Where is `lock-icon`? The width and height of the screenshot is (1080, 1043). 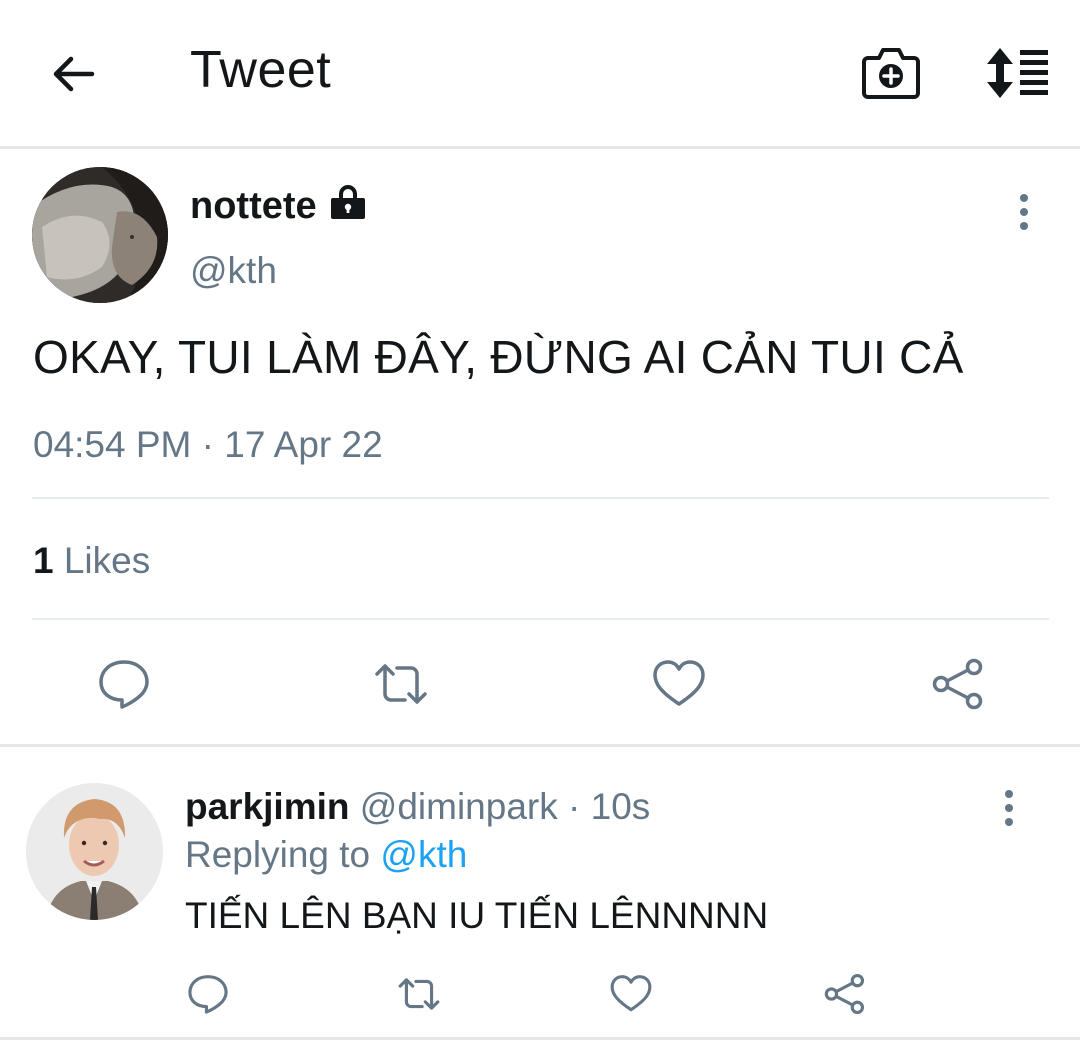 lock-icon is located at coordinates (348, 202).